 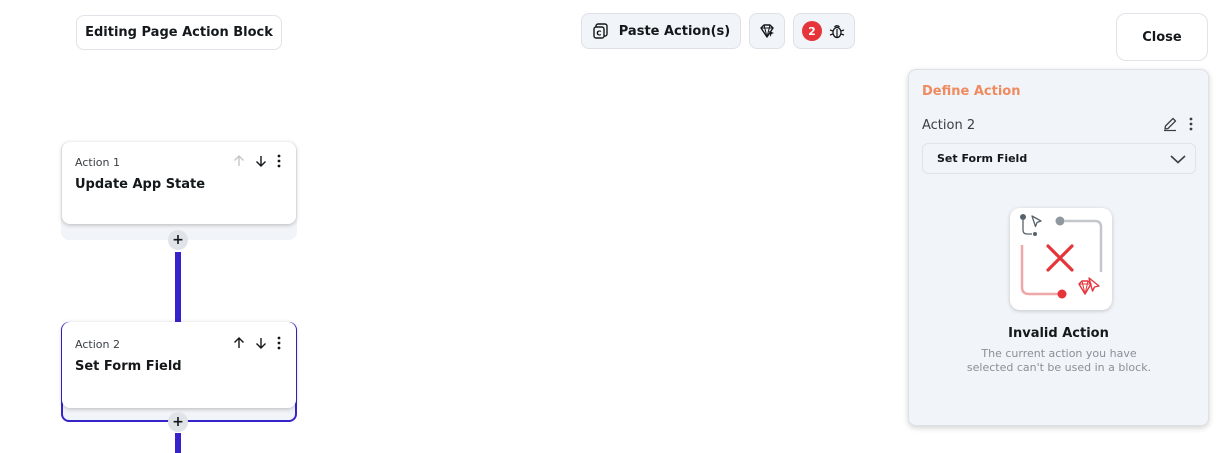 What do you see at coordinates (1178, 159) in the screenshot?
I see `chevron-down-icon` at bounding box center [1178, 159].